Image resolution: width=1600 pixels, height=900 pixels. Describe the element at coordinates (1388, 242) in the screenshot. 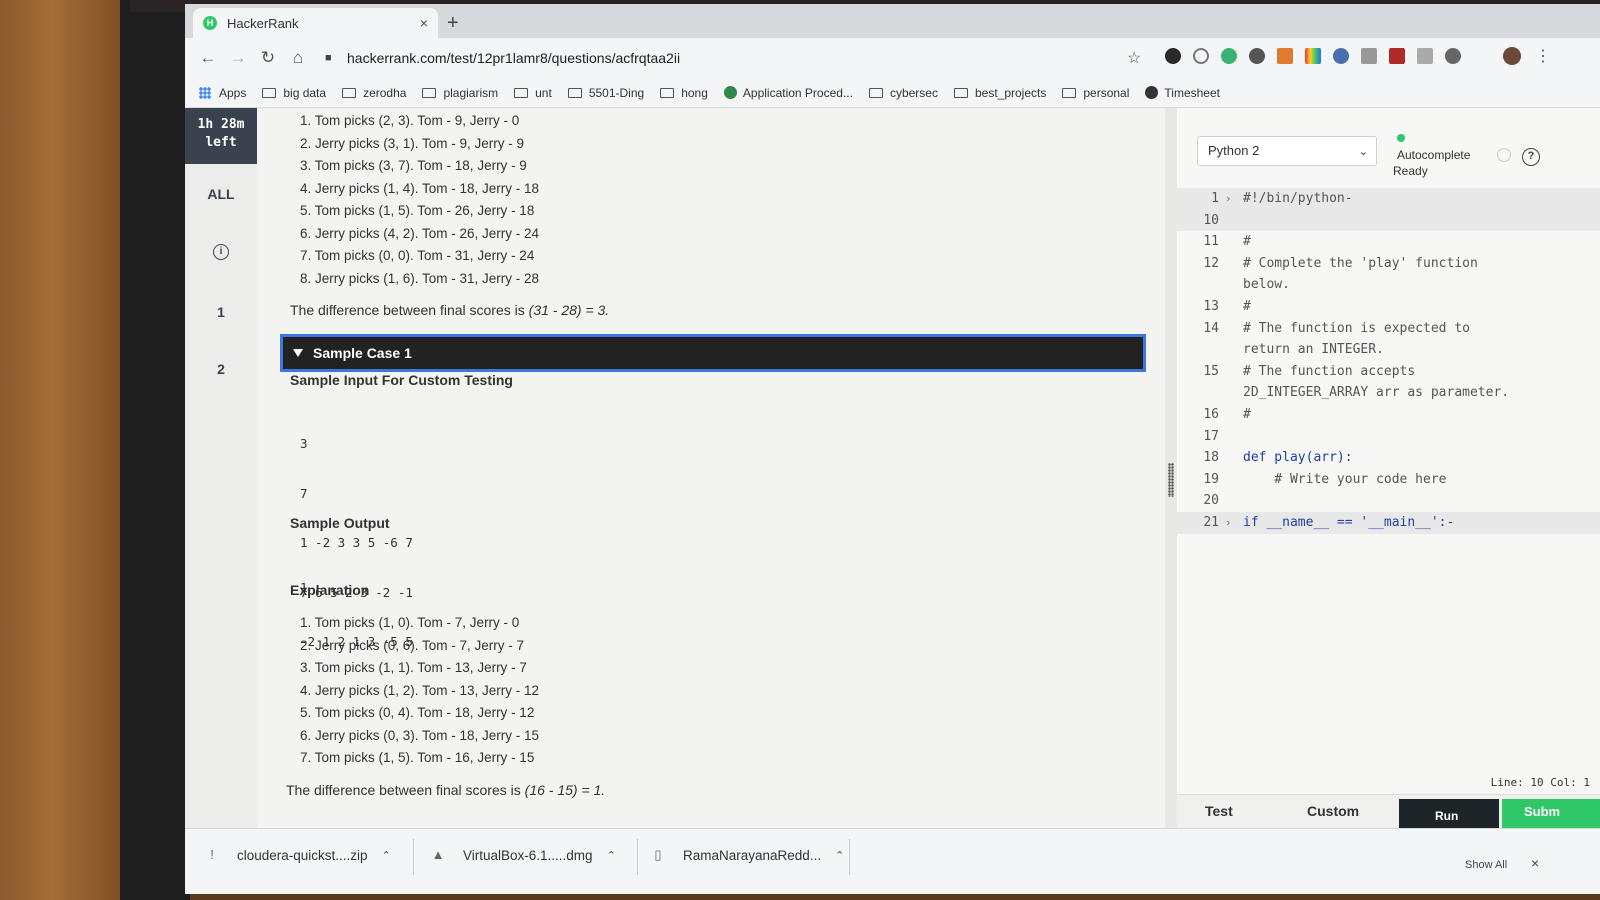

I see `code-line: 11 #` at that location.